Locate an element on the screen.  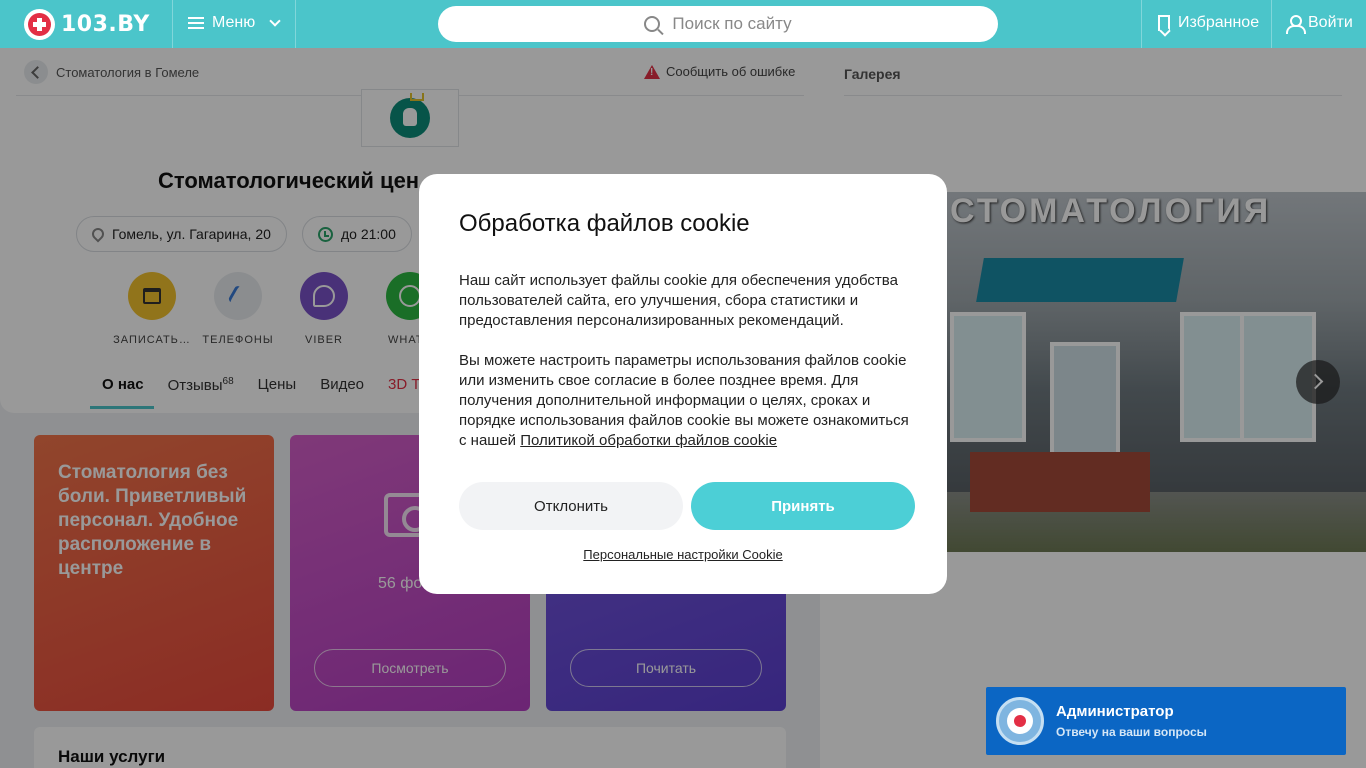
logo-cross-icon is located at coordinates (39, 24).